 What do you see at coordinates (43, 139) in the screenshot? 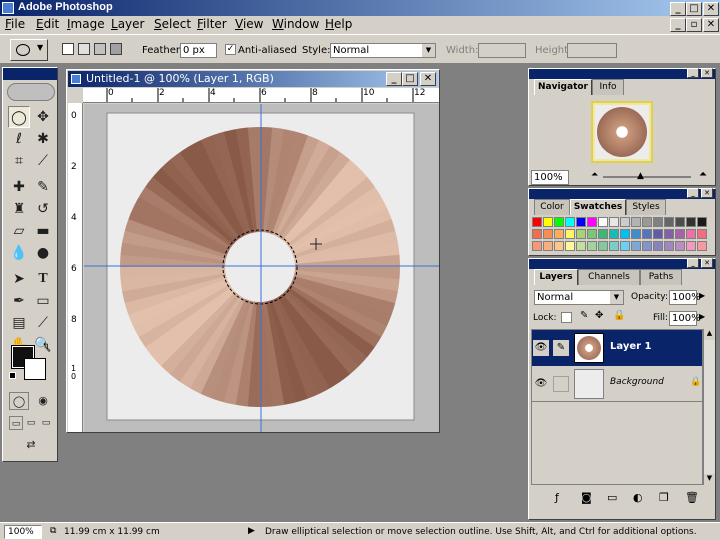
I see `magic-wand-tool: ✱` at bounding box center [43, 139].